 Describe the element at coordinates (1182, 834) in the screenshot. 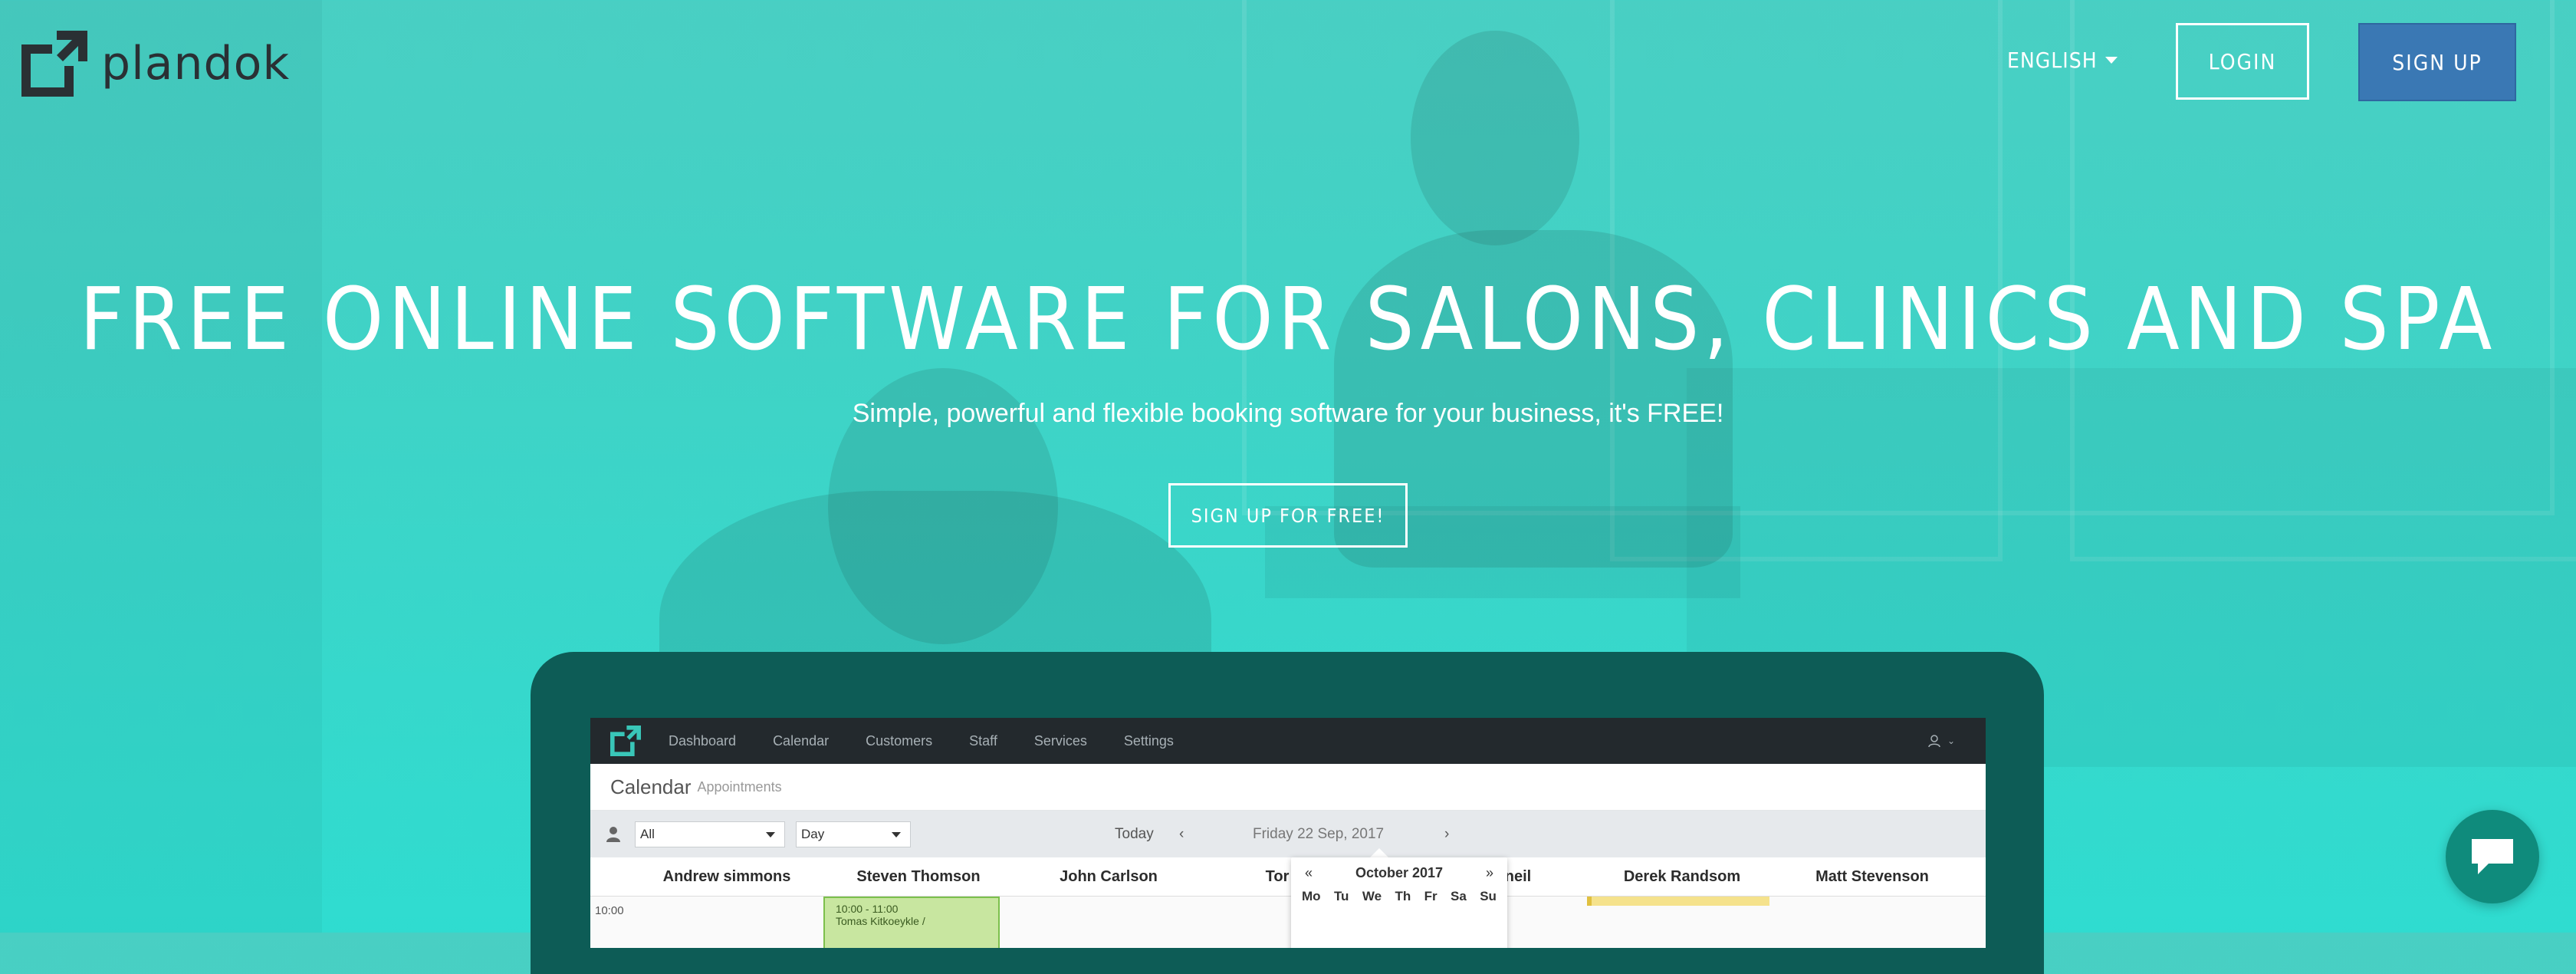

I see `prev-day-icon: ‹` at that location.